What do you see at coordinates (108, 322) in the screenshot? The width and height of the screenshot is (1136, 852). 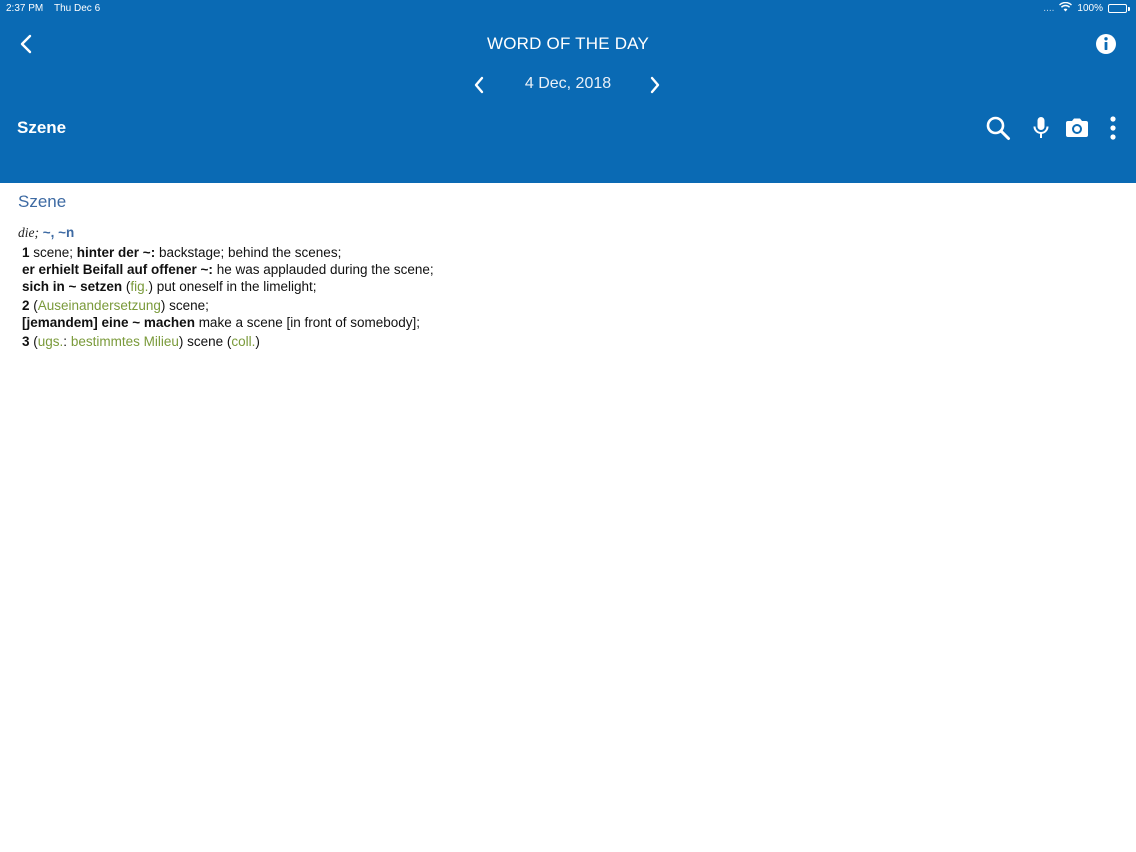 I see `example-phrase: [jemandem] eine ~ machen` at bounding box center [108, 322].